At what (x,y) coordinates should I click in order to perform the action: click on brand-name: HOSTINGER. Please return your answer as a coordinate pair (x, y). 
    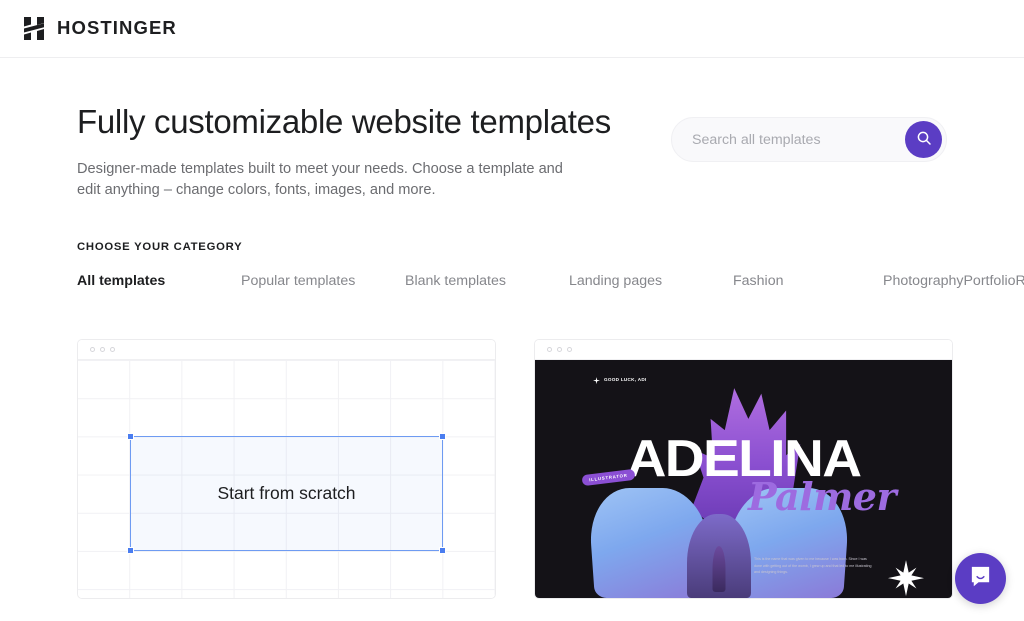
    Looking at the image, I should click on (117, 28).